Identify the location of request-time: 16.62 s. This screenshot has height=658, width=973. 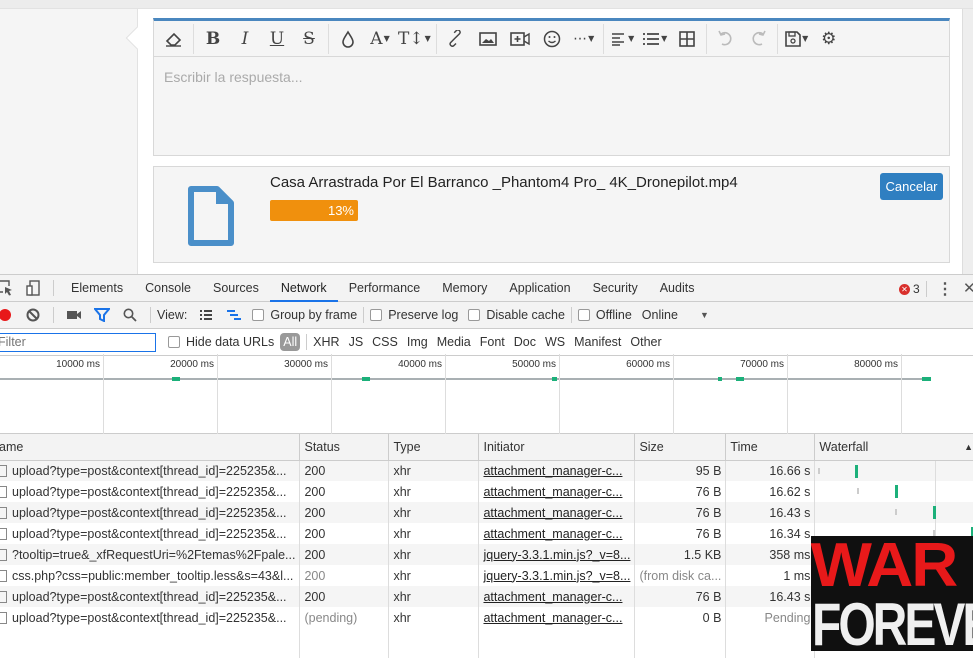
(770, 491).